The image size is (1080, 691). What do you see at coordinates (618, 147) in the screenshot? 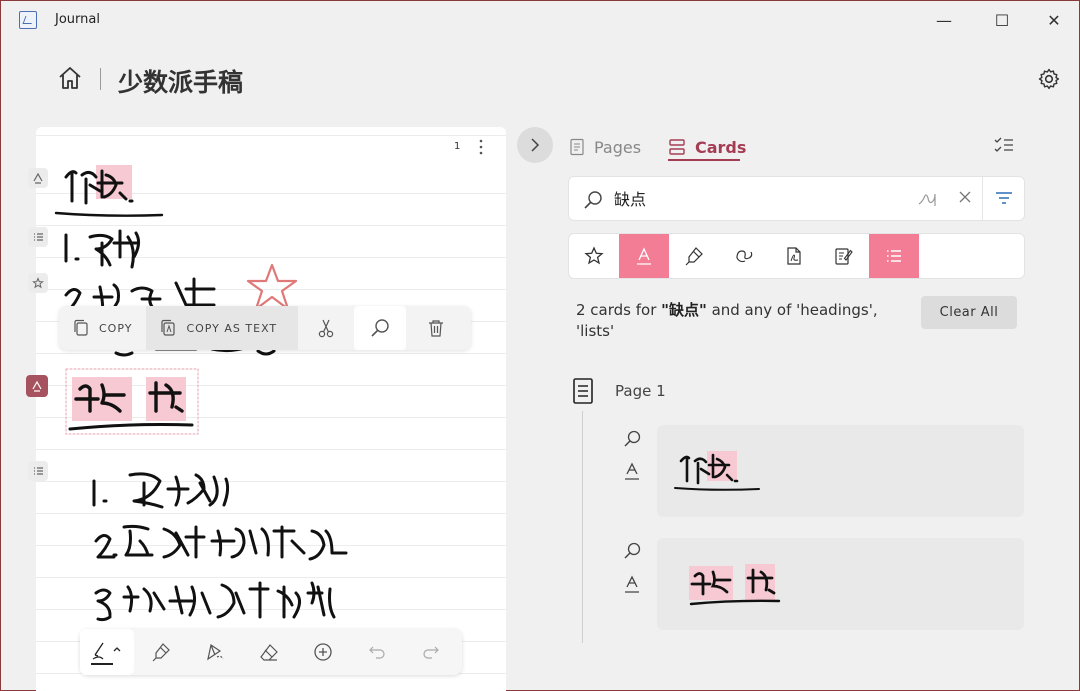
I see `tab-pages-label: Pages` at bounding box center [618, 147].